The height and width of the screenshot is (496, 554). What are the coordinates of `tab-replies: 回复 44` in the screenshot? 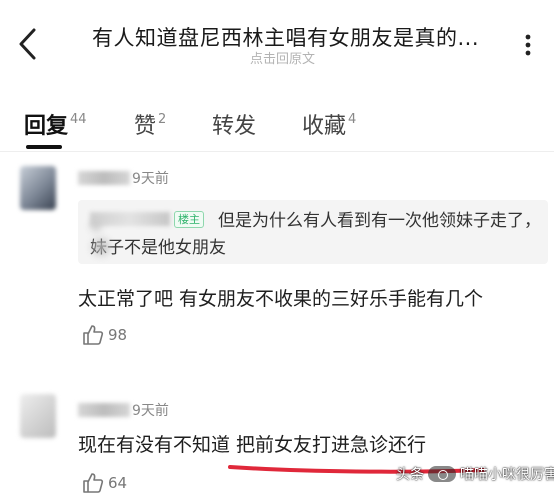 It's located at (55, 124).